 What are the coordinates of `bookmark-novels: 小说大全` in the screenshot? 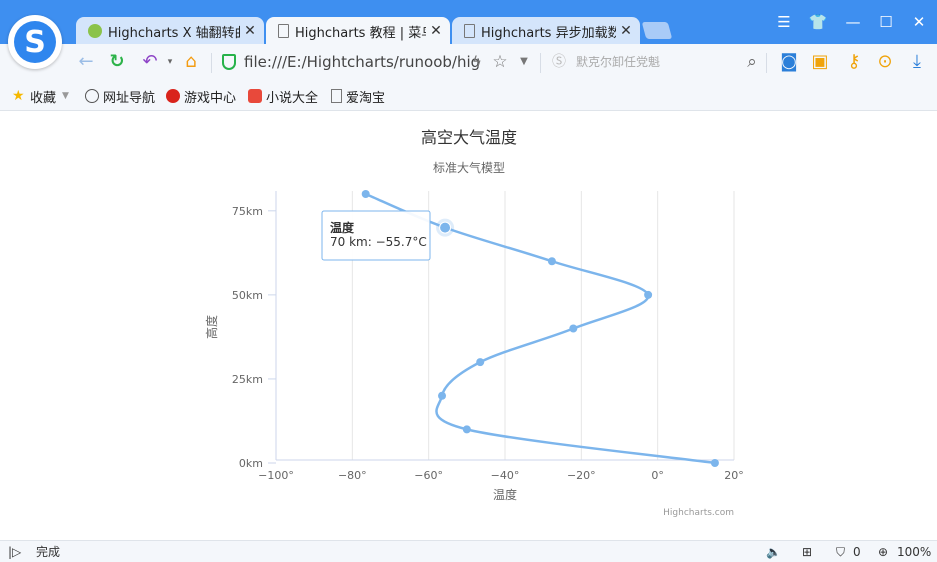 It's located at (283, 96).